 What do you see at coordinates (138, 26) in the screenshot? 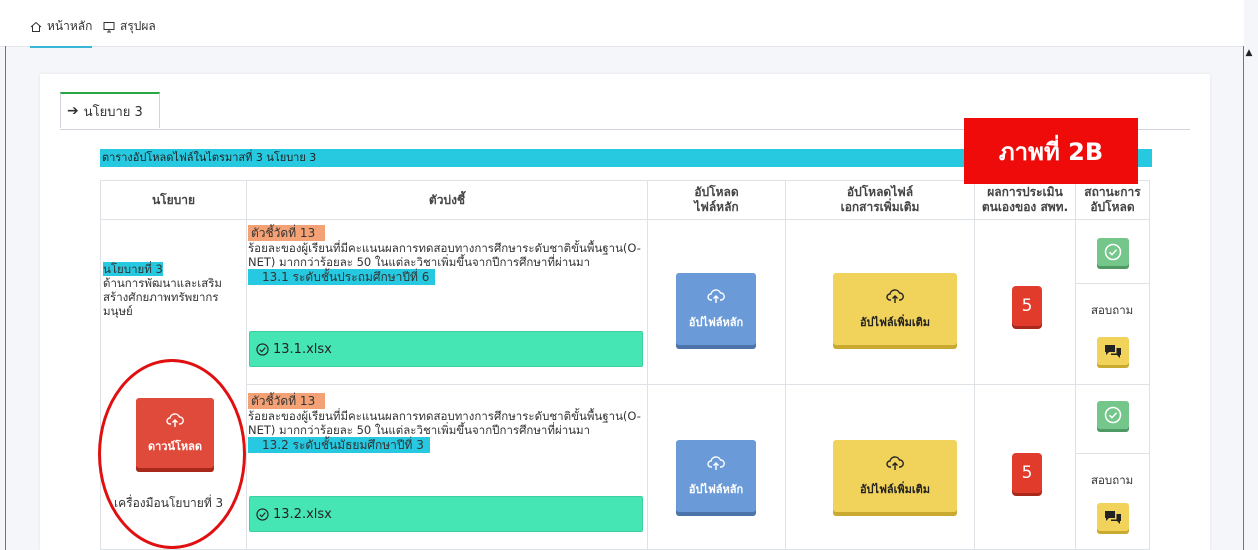
I see `nav-tab-summary-label: สรุปผล` at bounding box center [138, 26].